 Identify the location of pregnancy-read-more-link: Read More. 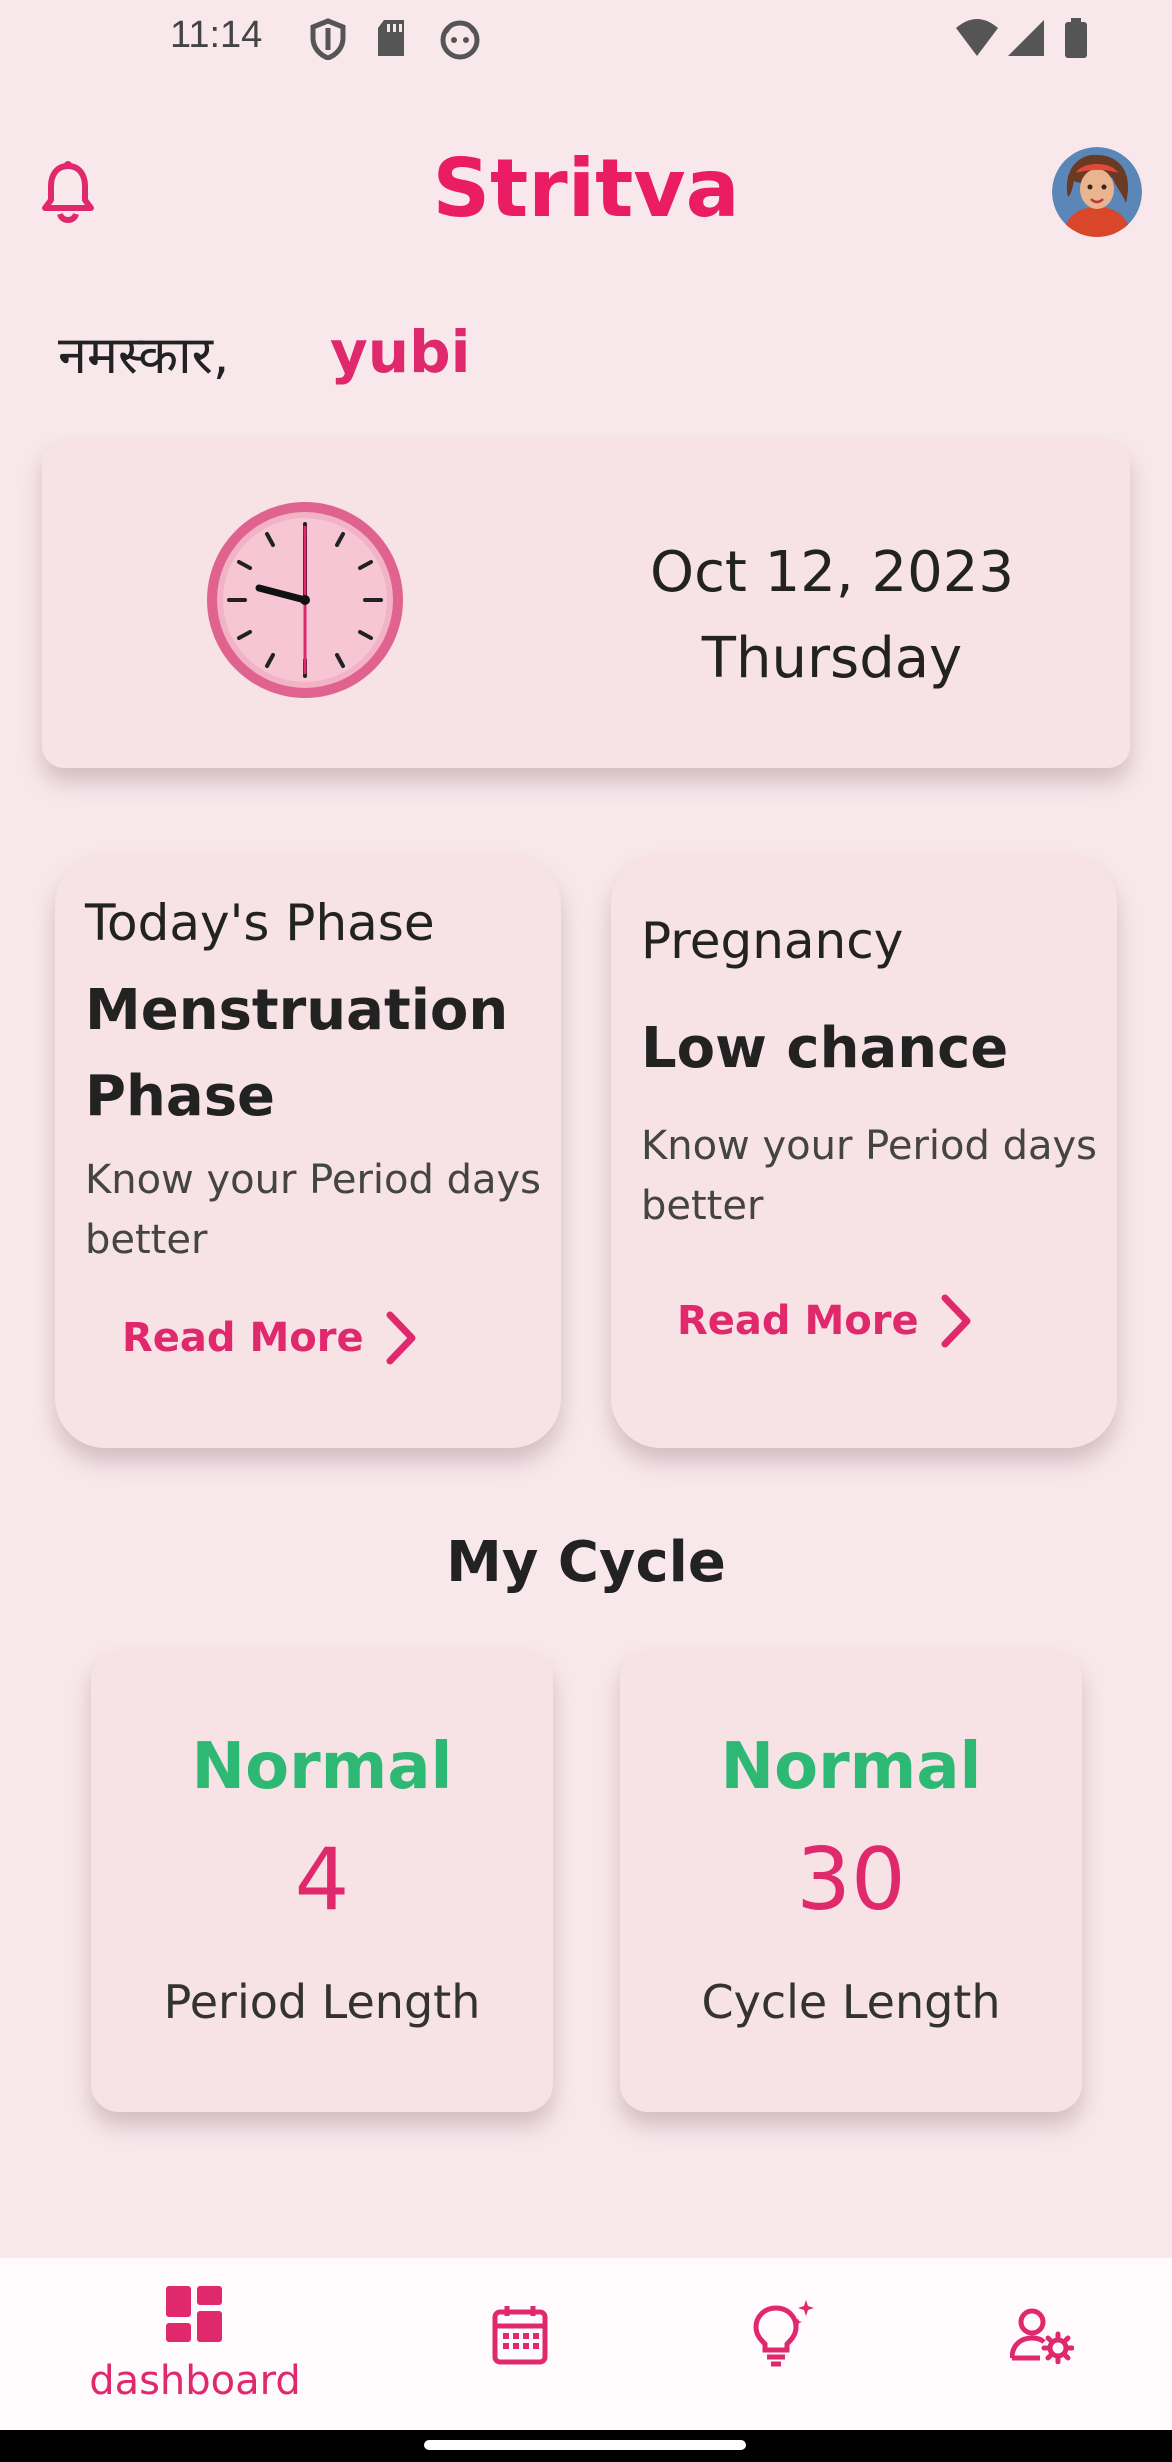
(825, 1321).